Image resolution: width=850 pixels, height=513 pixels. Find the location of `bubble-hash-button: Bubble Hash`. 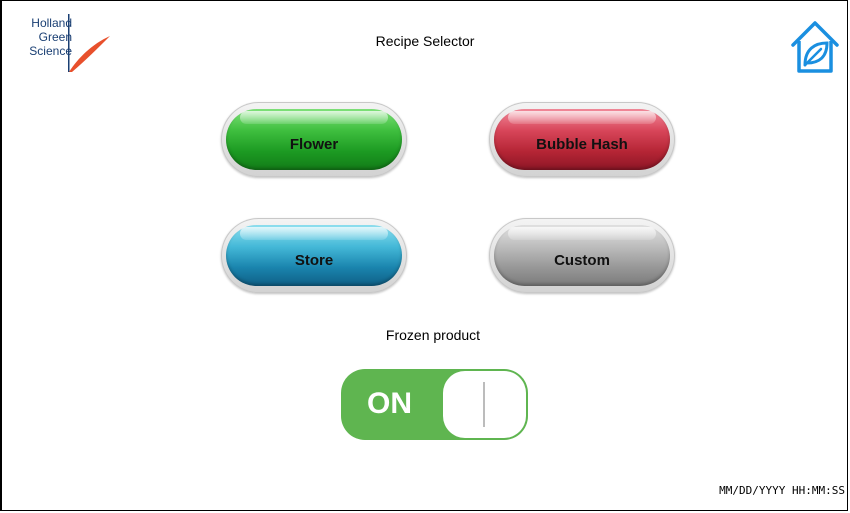

bubble-hash-button: Bubble Hash is located at coordinates (582, 139).